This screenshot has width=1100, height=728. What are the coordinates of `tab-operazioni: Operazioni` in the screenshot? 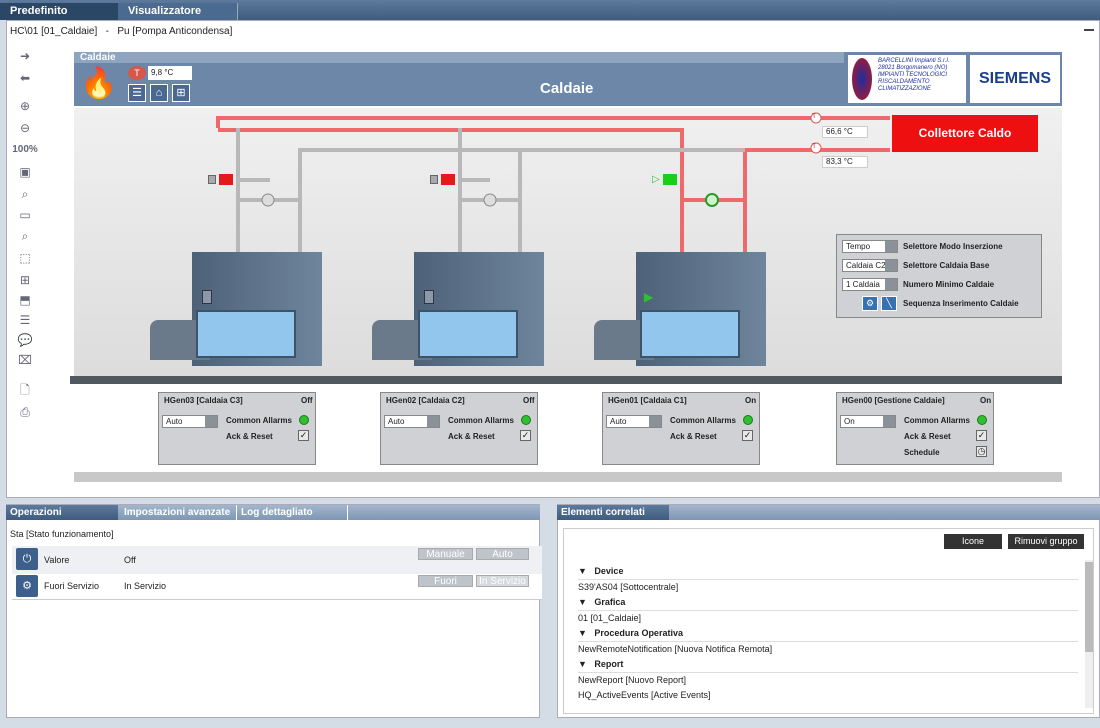 It's located at (62, 512).